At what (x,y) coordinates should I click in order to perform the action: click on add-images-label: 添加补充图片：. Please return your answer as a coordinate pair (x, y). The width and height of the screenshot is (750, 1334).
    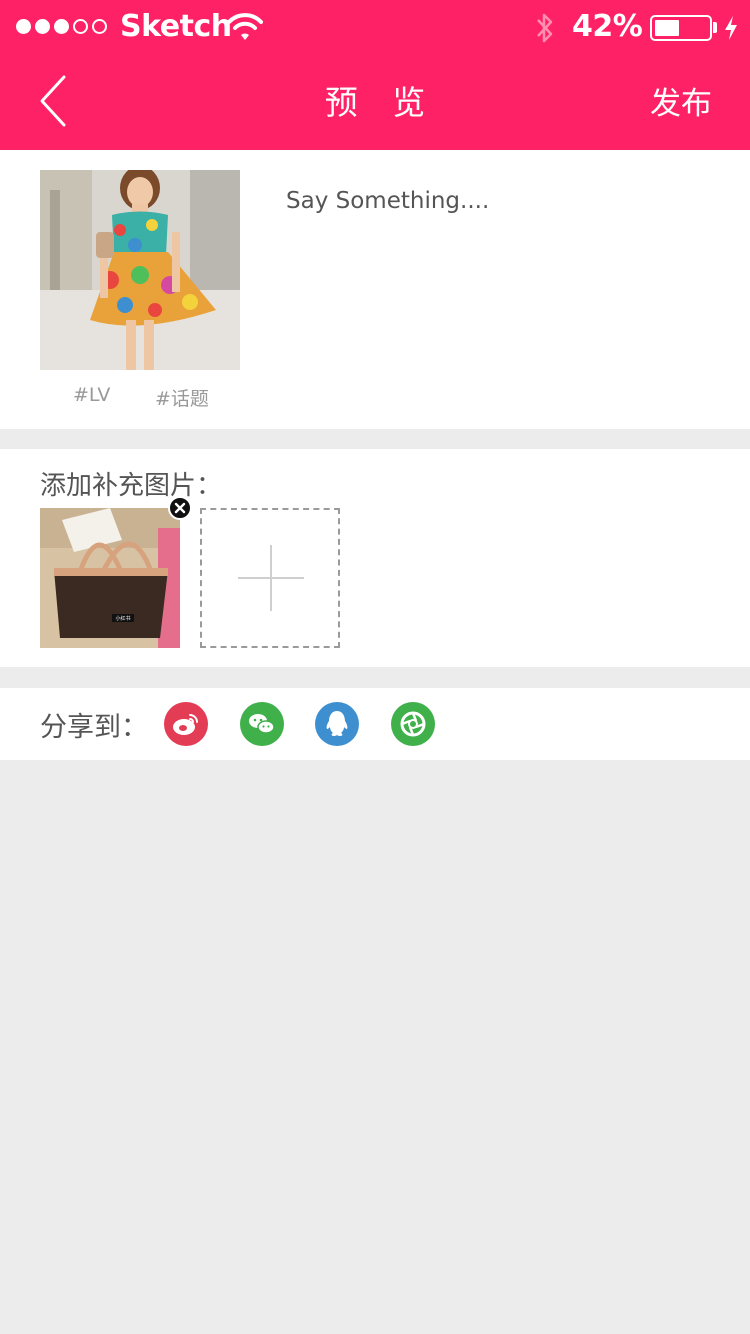
    Looking at the image, I should click on (131, 486).